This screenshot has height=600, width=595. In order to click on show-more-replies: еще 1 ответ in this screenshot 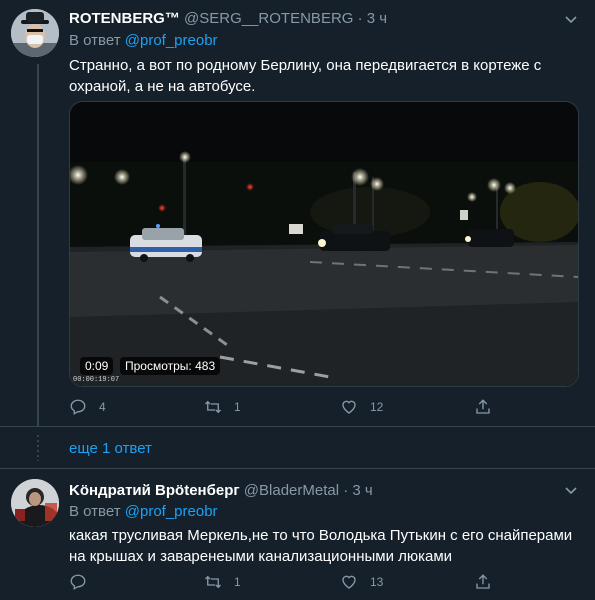, I will do `click(297, 447)`.